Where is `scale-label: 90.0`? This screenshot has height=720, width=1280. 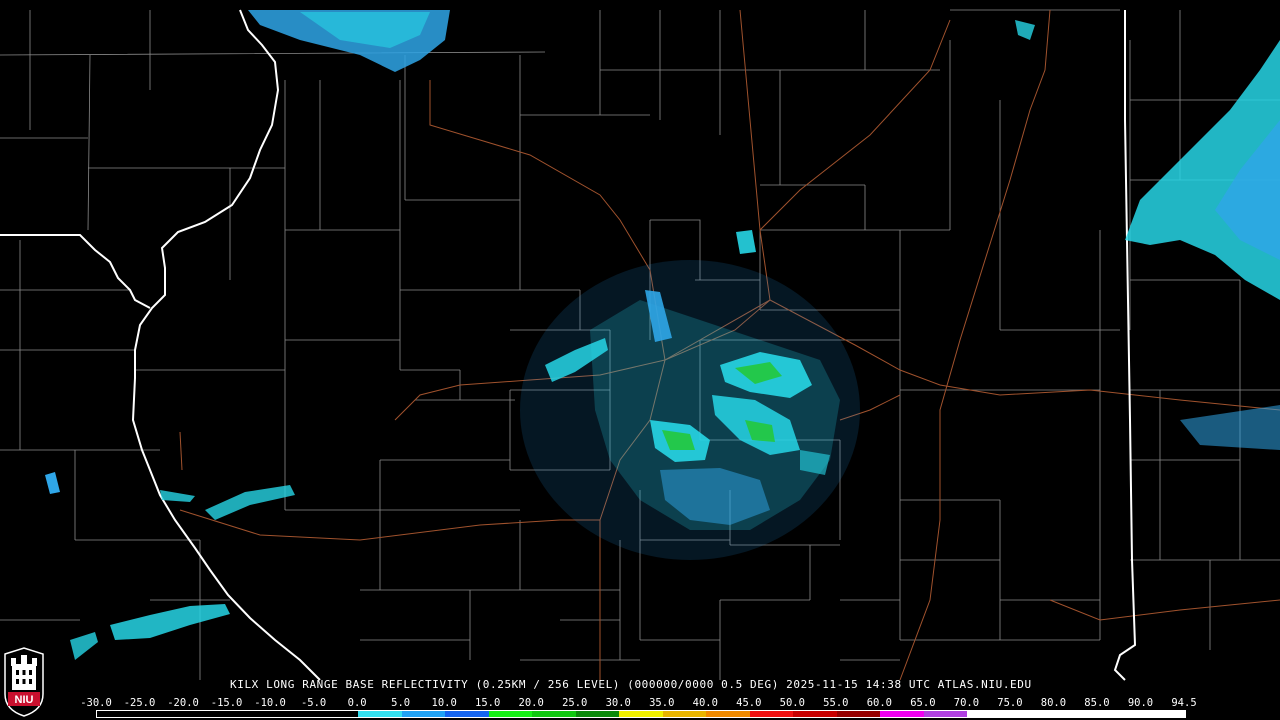
scale-label: 90.0 is located at coordinates (1140, 703).